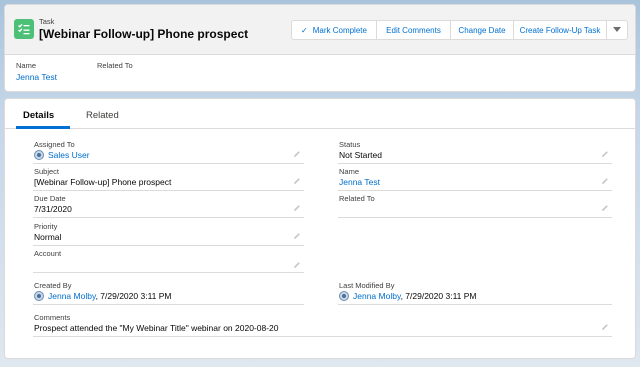 The height and width of the screenshot is (367, 640). I want to click on name-link: Jenna Test, so click(359, 182).